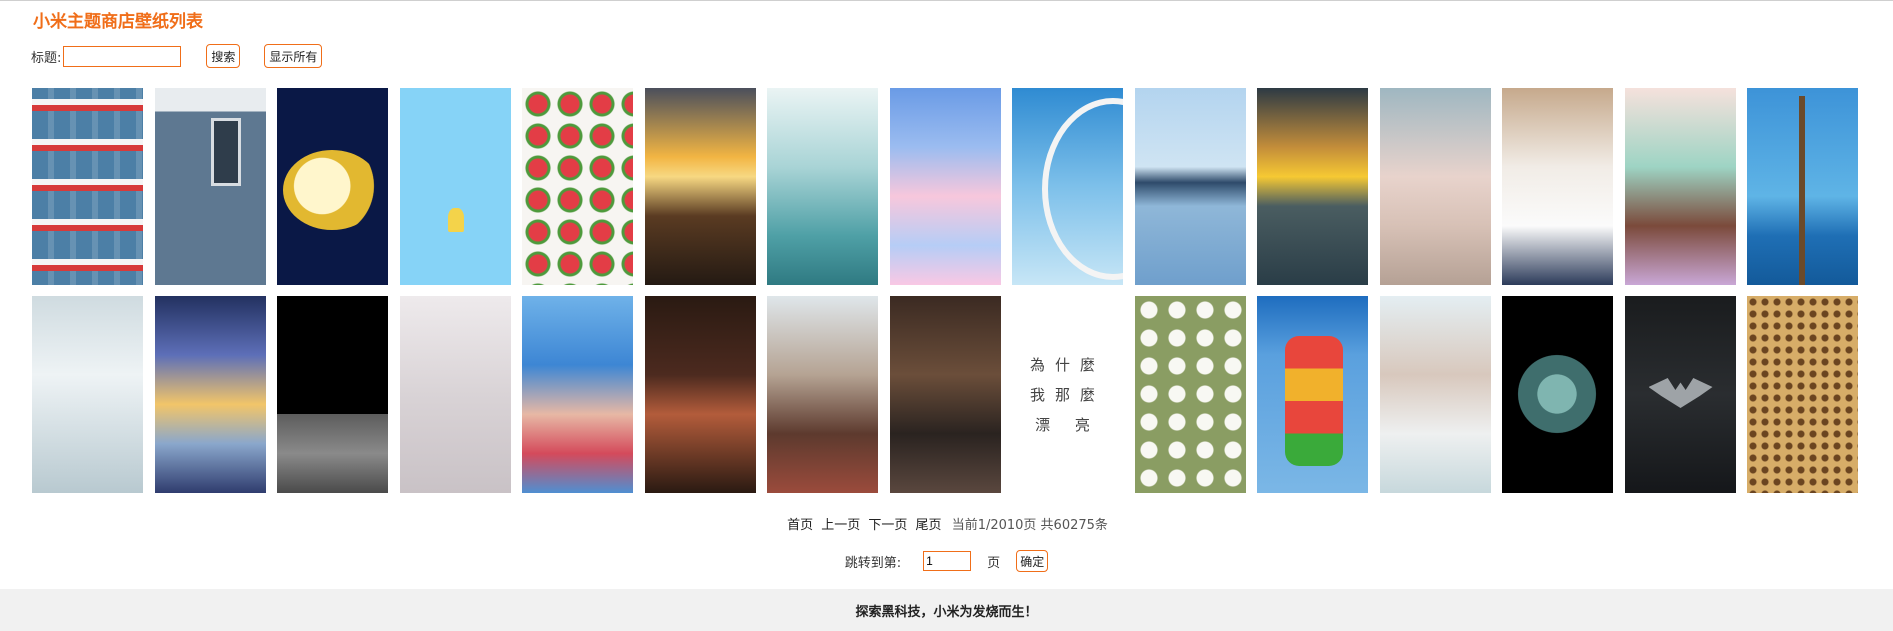  What do you see at coordinates (822, 394) in the screenshot?
I see `wallpaper-friends-party` at bounding box center [822, 394].